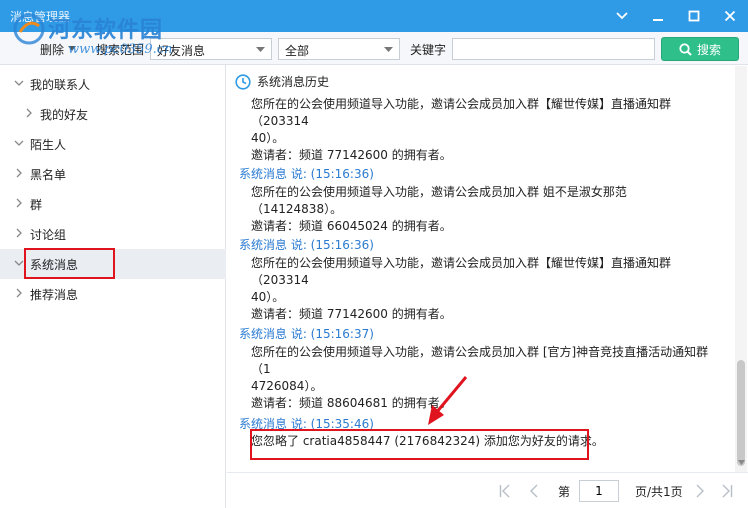 This screenshot has width=748, height=508. Describe the element at coordinates (40, 17) in the screenshot. I see `window-title: 消息管理器` at that location.